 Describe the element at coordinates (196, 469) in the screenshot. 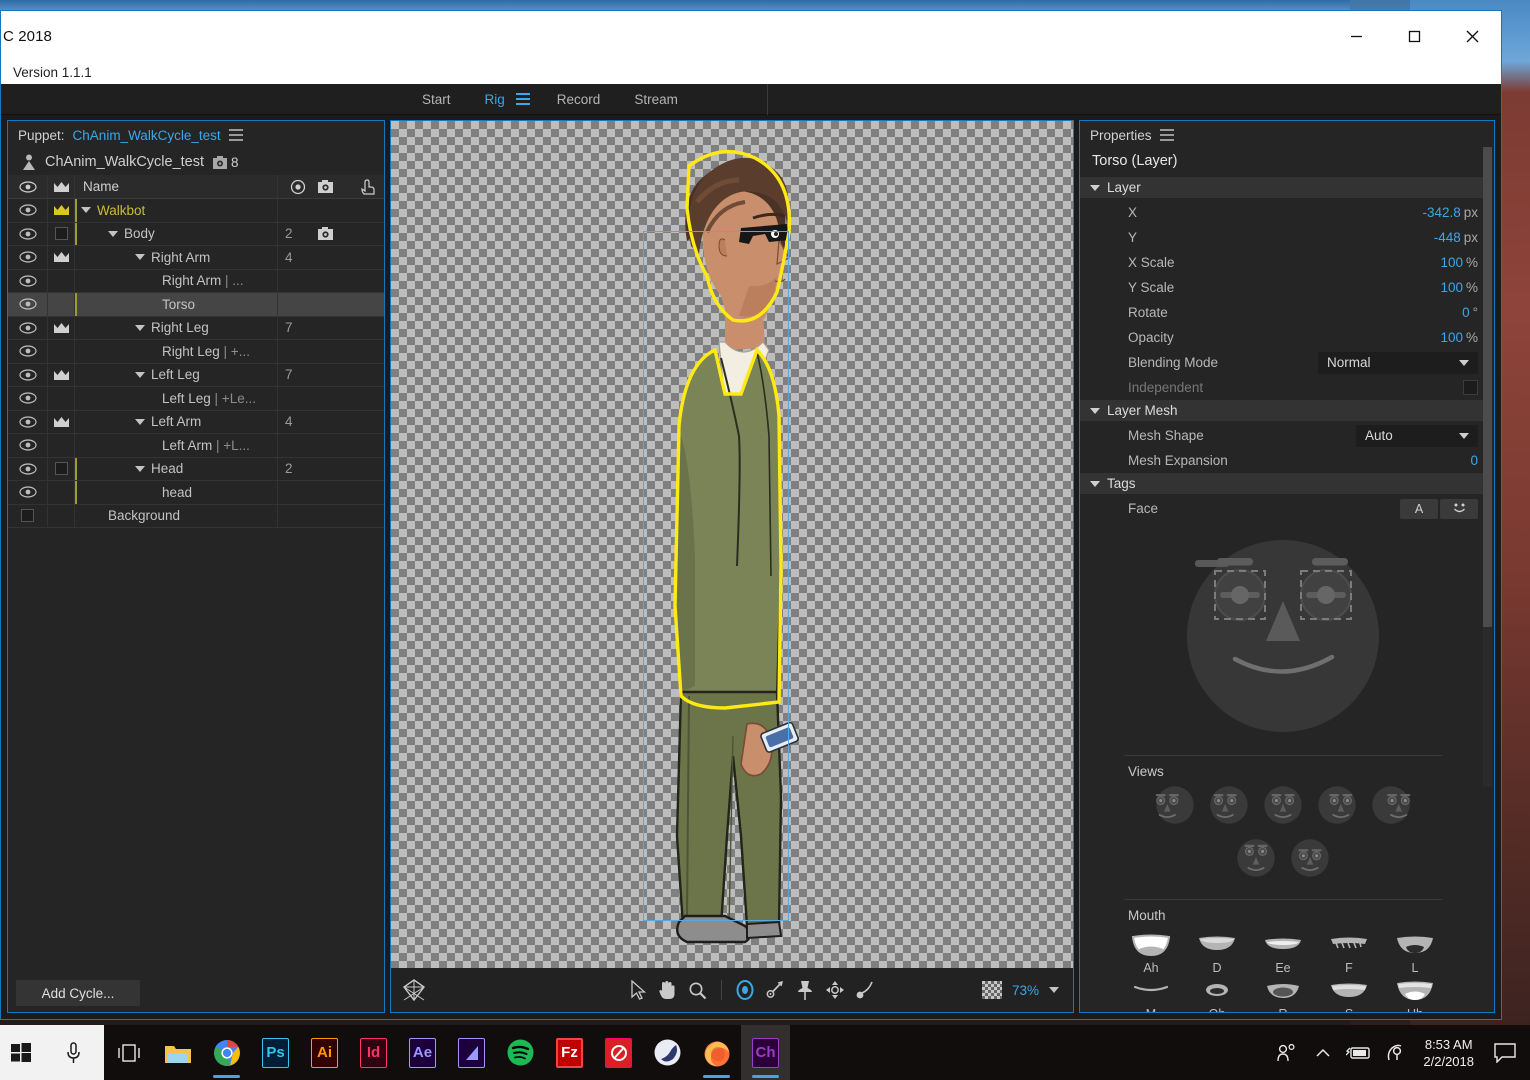

I see `layer-row-head: Head 2` at that location.